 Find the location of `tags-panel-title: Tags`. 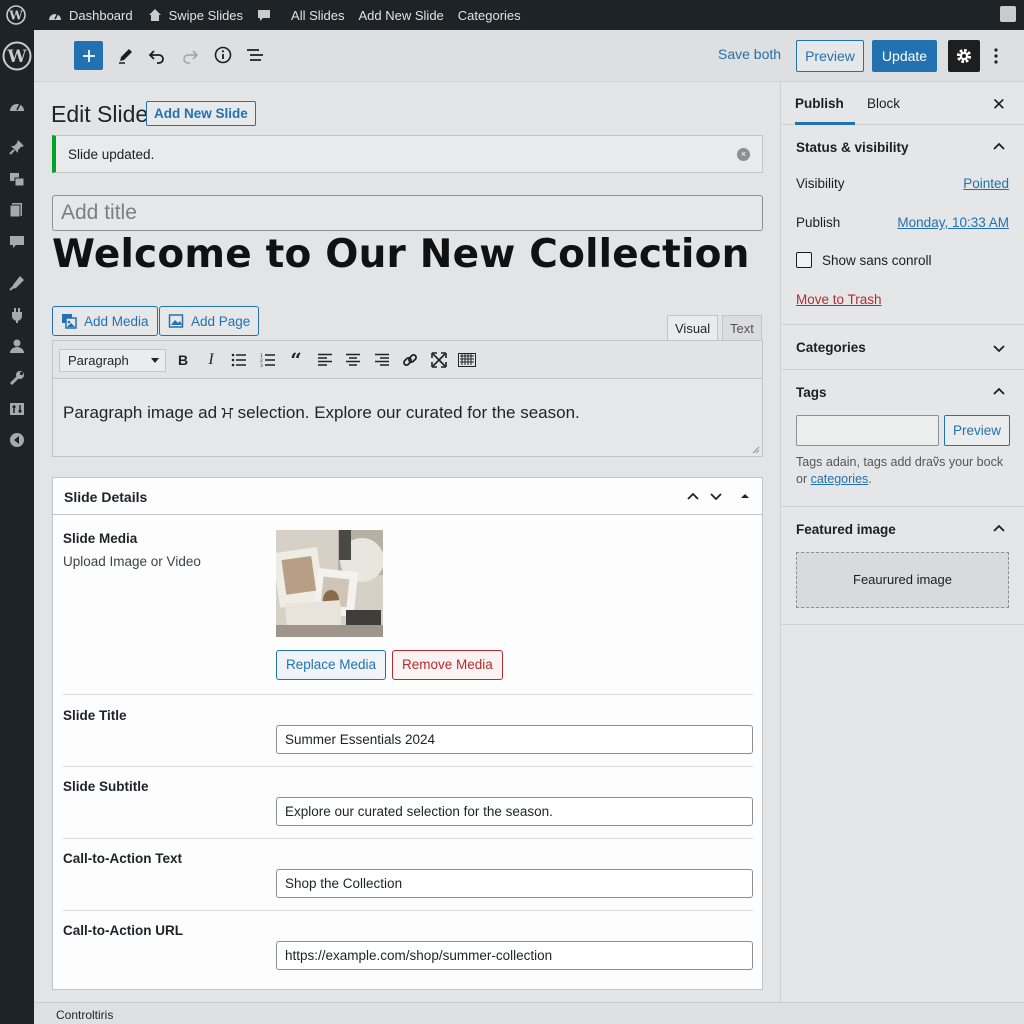

tags-panel-title: Tags is located at coordinates (811, 392).